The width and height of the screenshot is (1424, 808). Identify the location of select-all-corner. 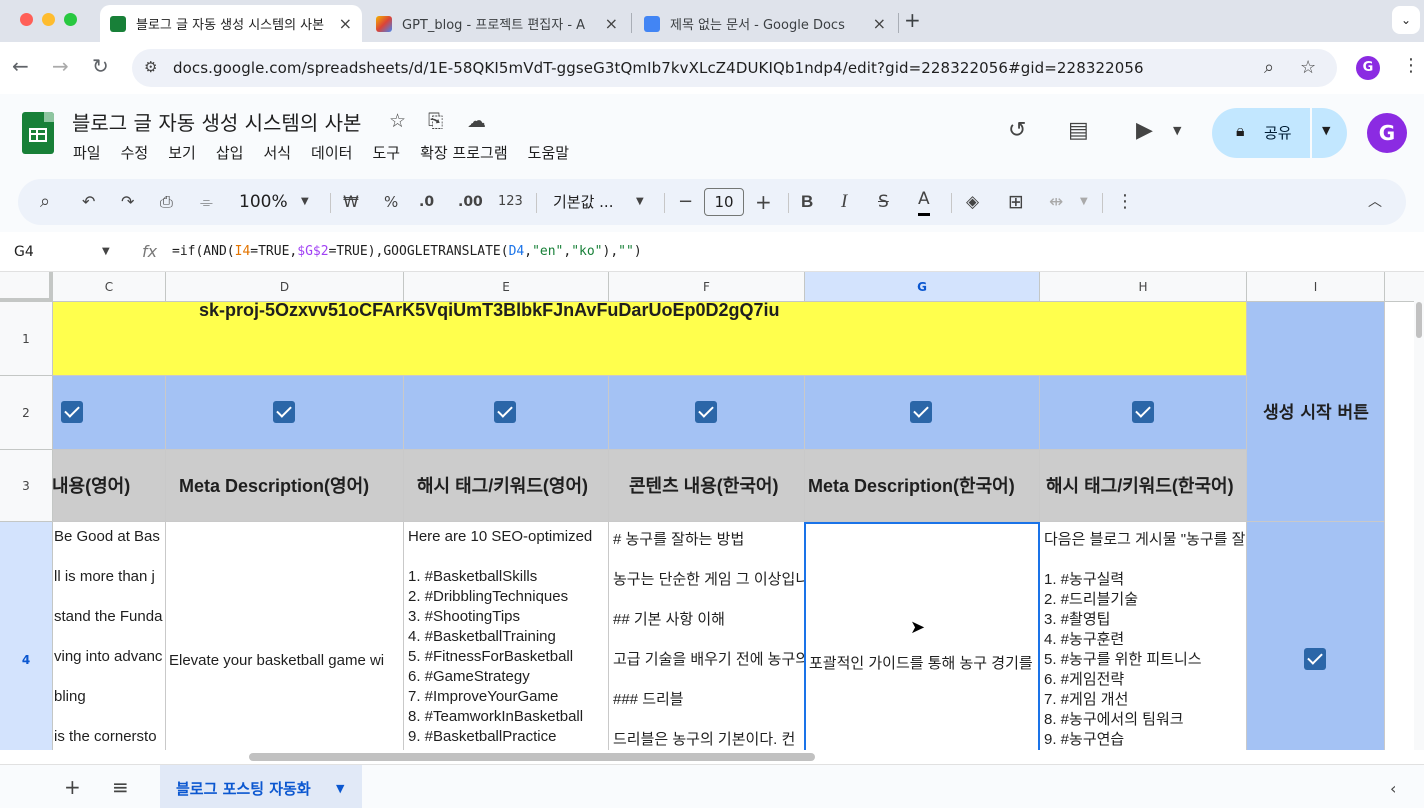
(26, 287).